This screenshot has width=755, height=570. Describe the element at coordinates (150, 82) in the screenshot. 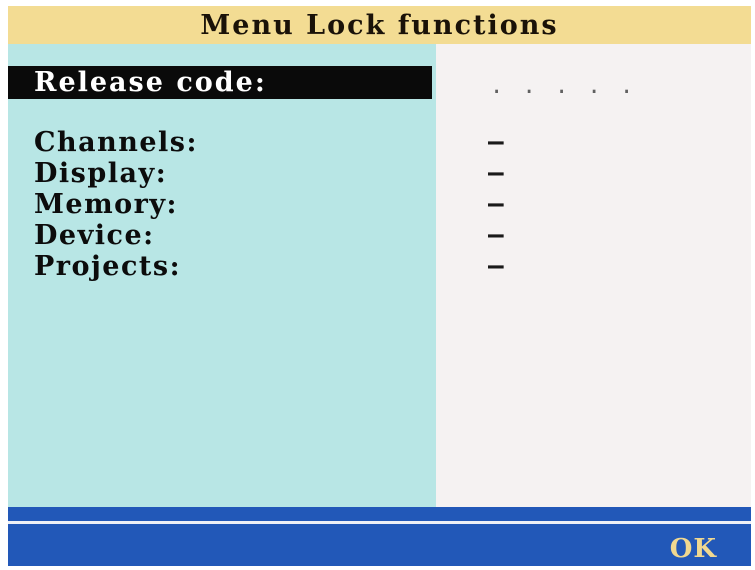

I see `release-code-label: Release code:` at that location.